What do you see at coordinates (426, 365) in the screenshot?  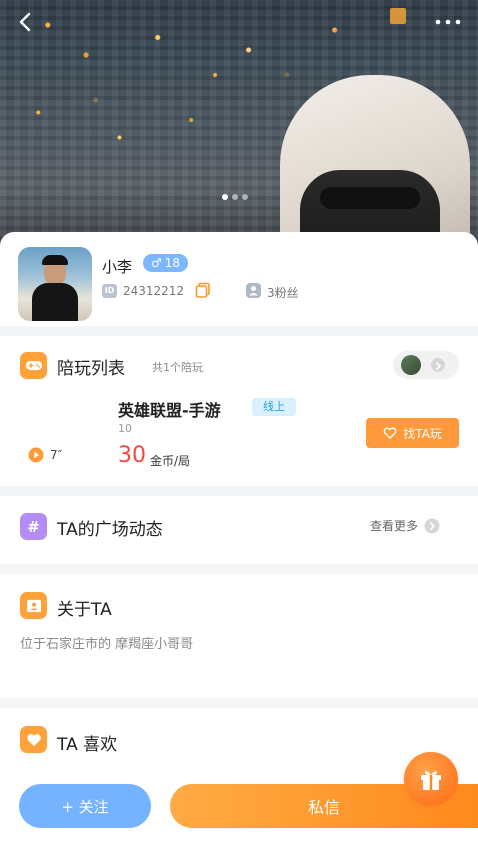 I see `companion-avatar-pill` at bounding box center [426, 365].